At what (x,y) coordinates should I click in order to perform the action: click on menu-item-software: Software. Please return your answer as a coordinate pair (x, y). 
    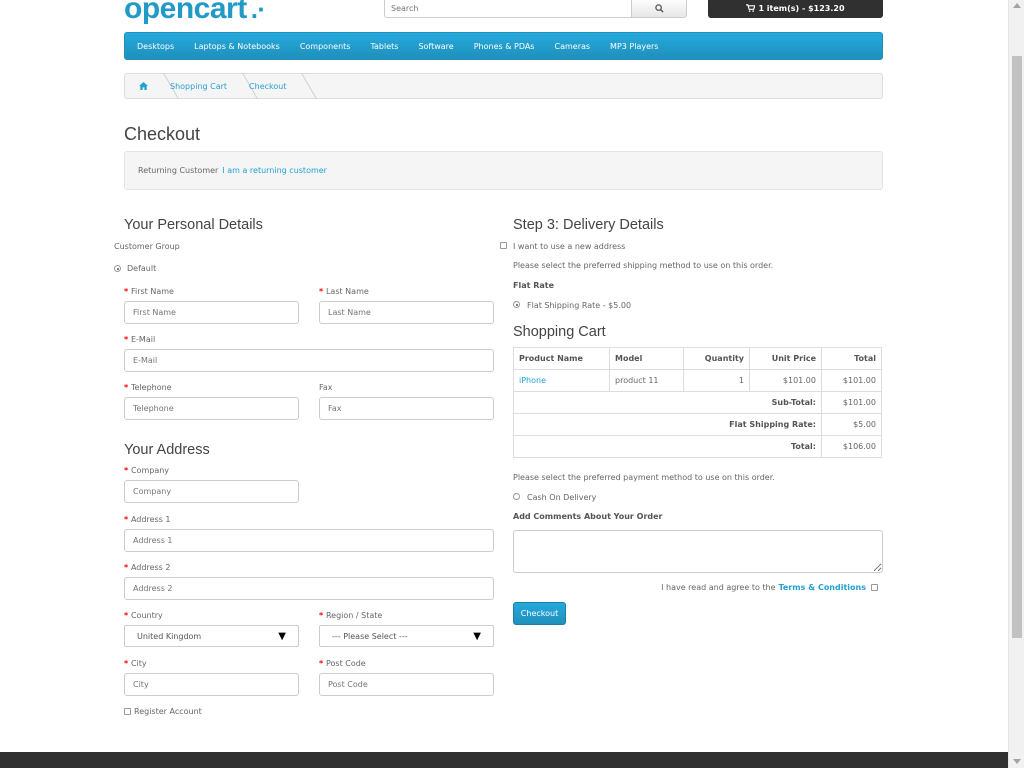
    Looking at the image, I should click on (435, 46).